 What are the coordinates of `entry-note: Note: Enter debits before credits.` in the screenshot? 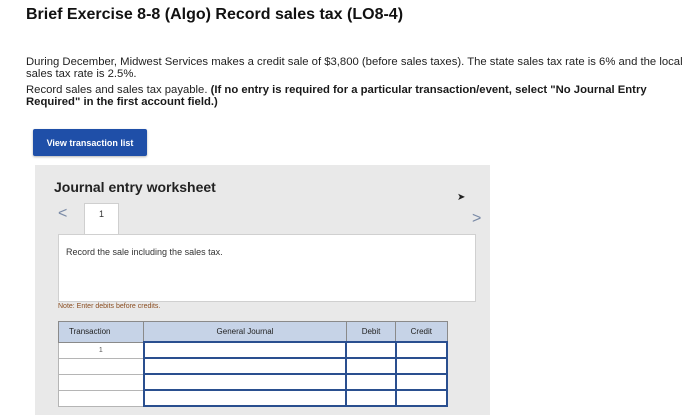 It's located at (109, 306).